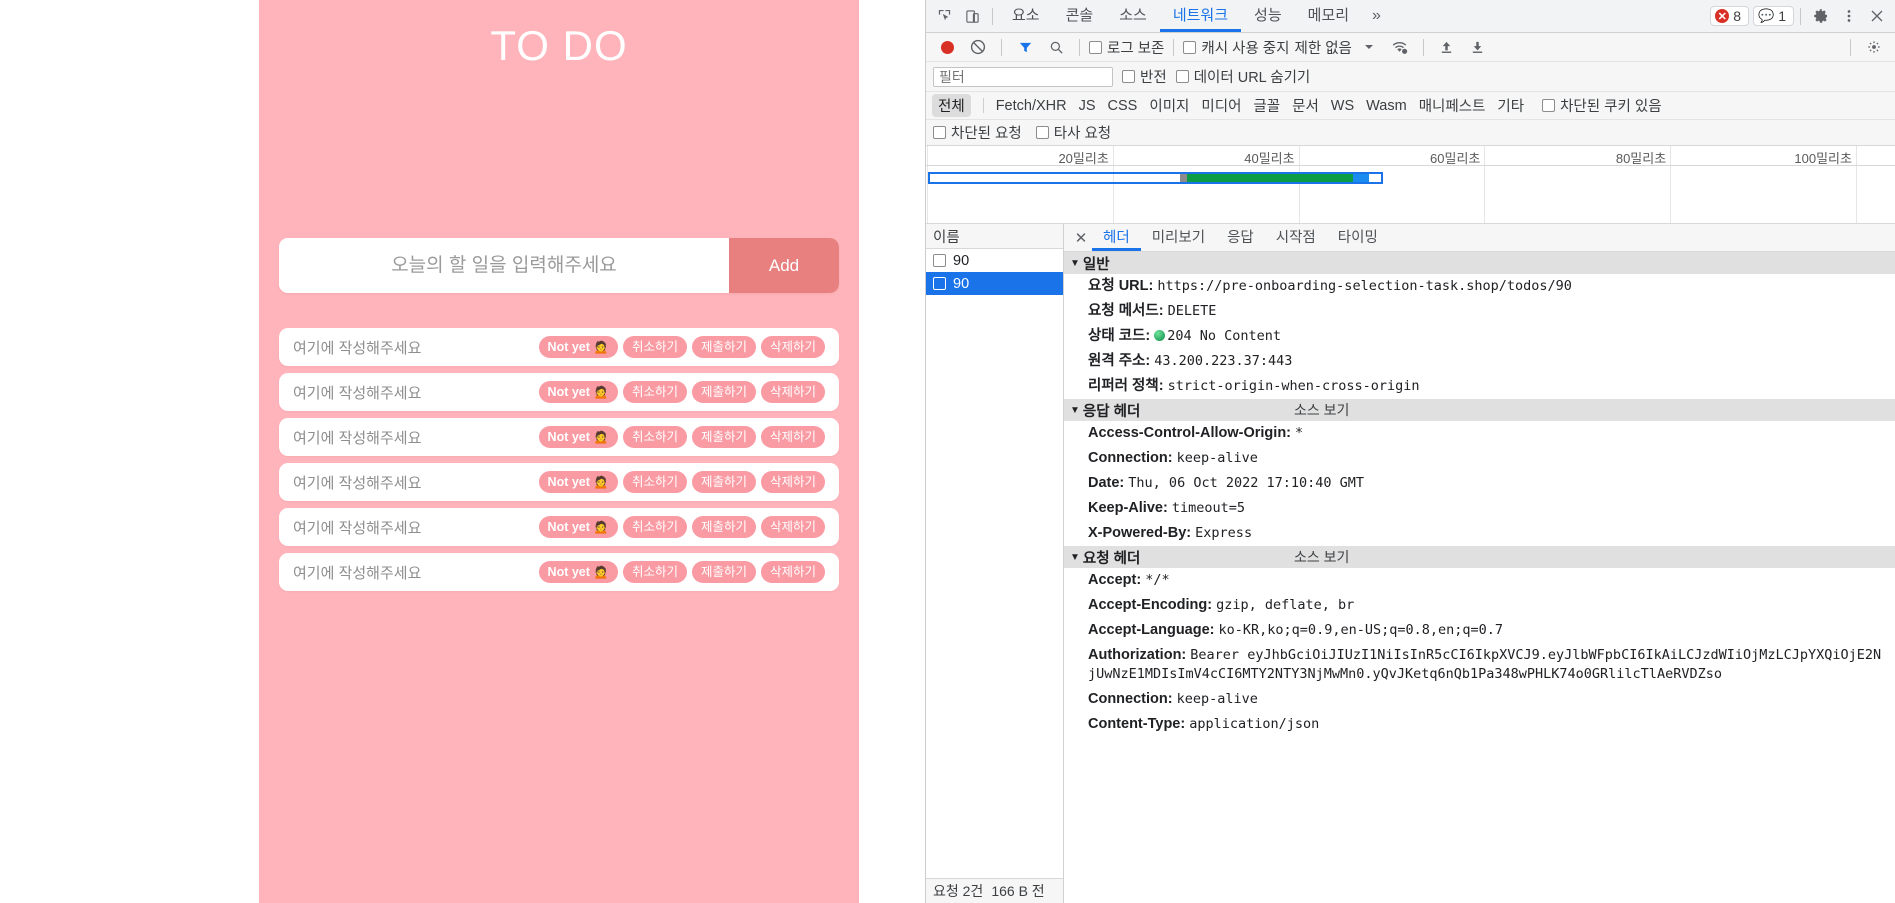 Image resolution: width=1895 pixels, height=903 pixels. Describe the element at coordinates (951, 105) in the screenshot. I see `type-filter-all: 전체` at that location.